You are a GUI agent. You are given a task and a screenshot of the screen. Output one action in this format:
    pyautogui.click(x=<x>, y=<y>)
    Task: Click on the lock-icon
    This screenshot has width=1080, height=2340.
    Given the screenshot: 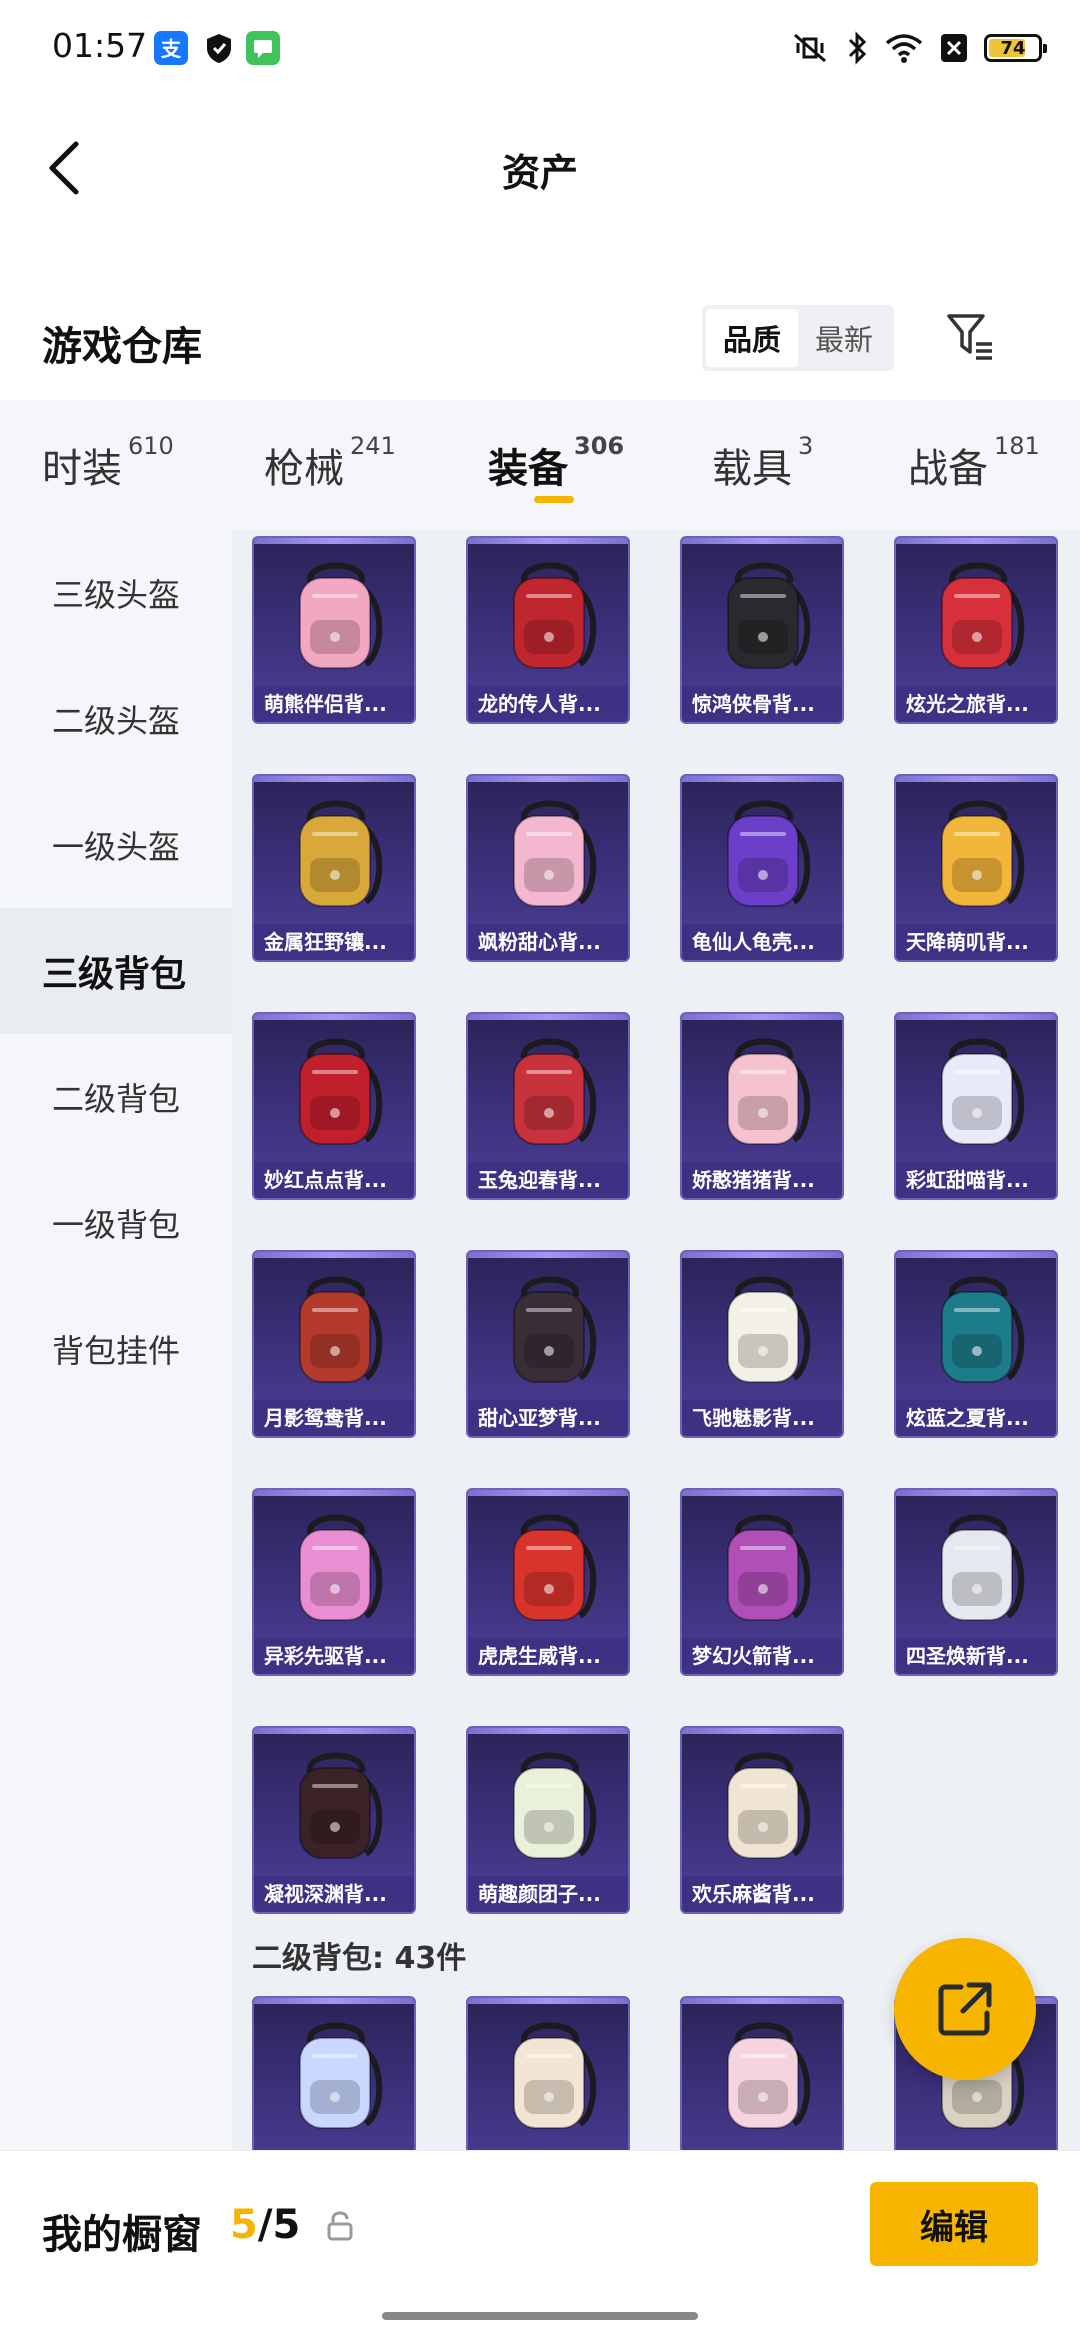 What is the action you would take?
    pyautogui.click(x=340, y=2226)
    